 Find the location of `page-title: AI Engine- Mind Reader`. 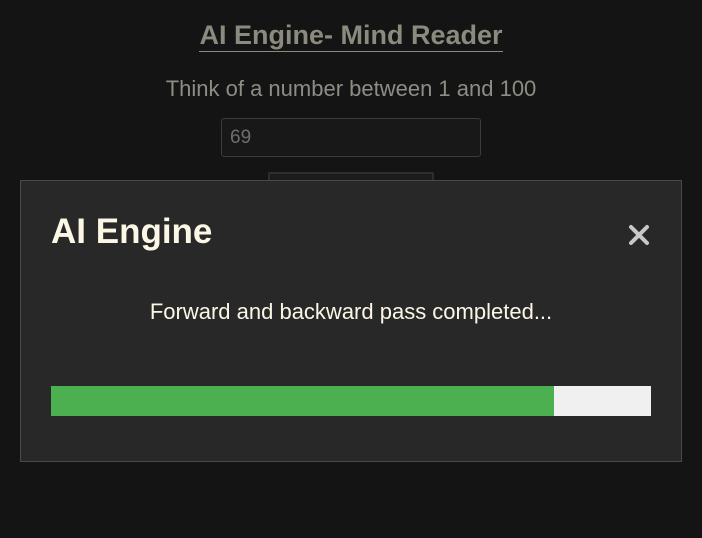

page-title: AI Engine- Mind Reader is located at coordinates (351, 35).